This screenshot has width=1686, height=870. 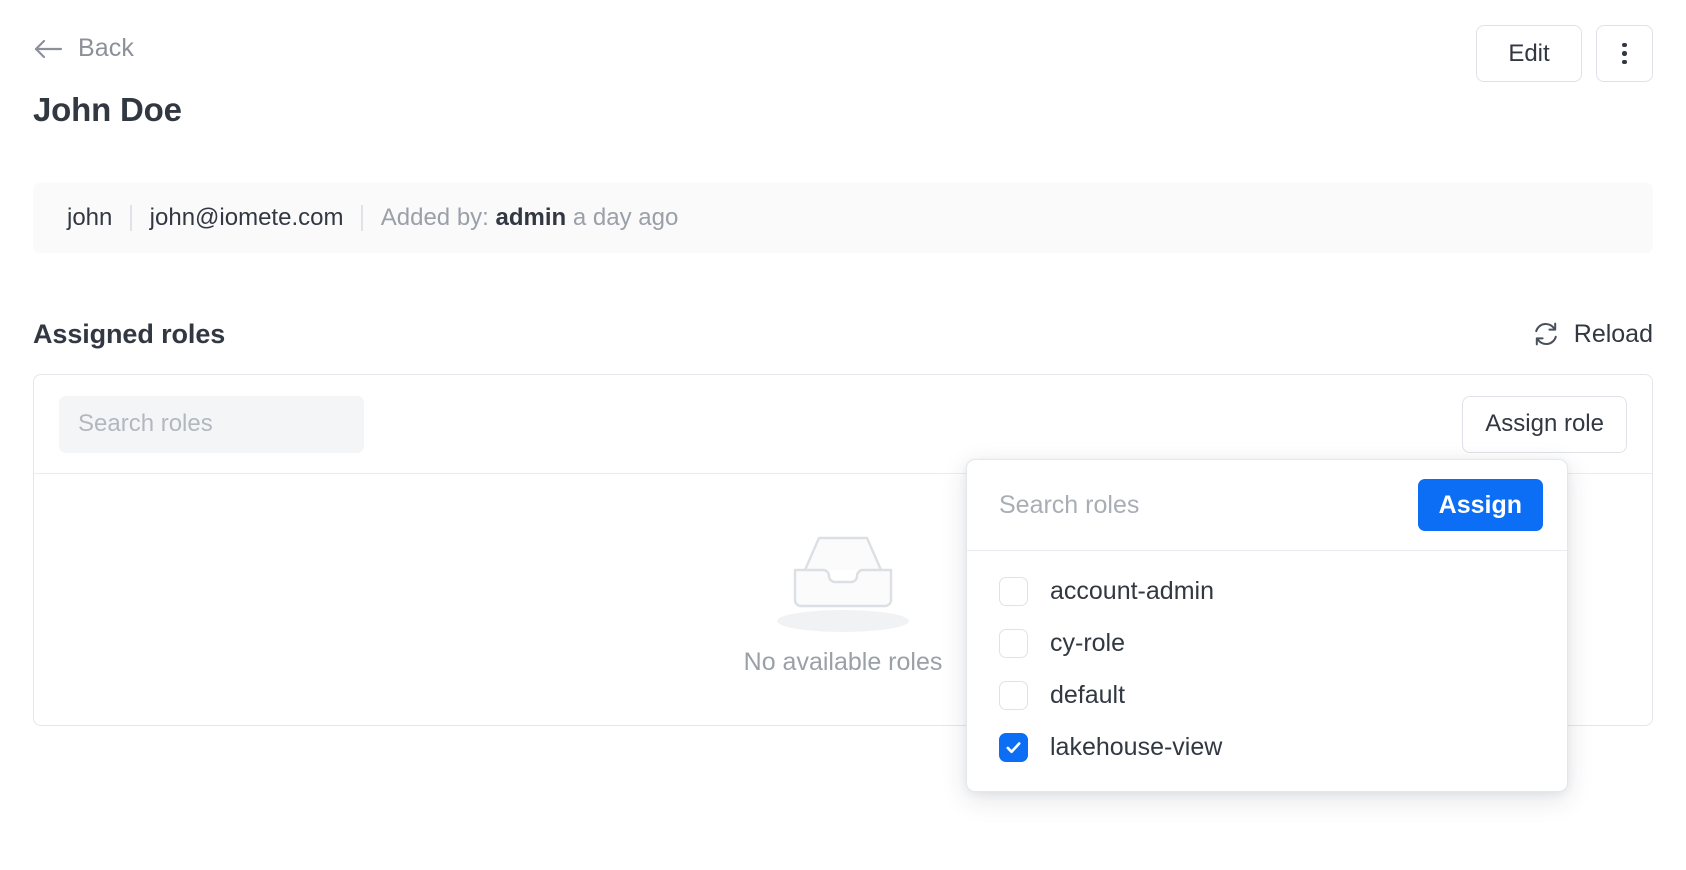 I want to click on assign-role-button: Assign role, so click(x=1544, y=424).